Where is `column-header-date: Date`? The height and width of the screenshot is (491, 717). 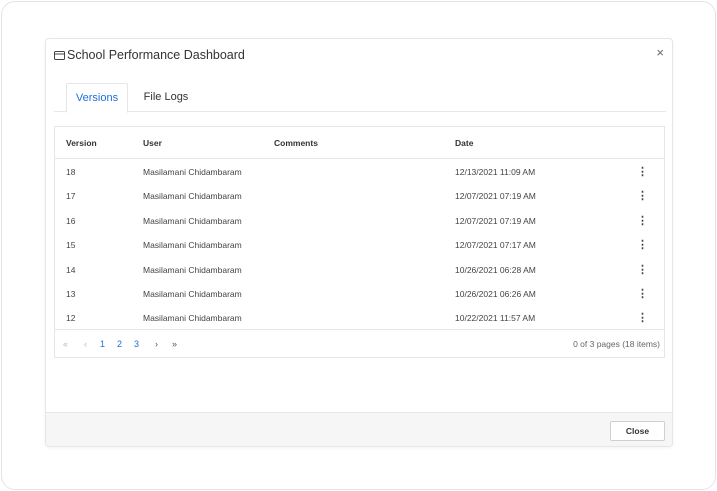
column-header-date: Date is located at coordinates (464, 143).